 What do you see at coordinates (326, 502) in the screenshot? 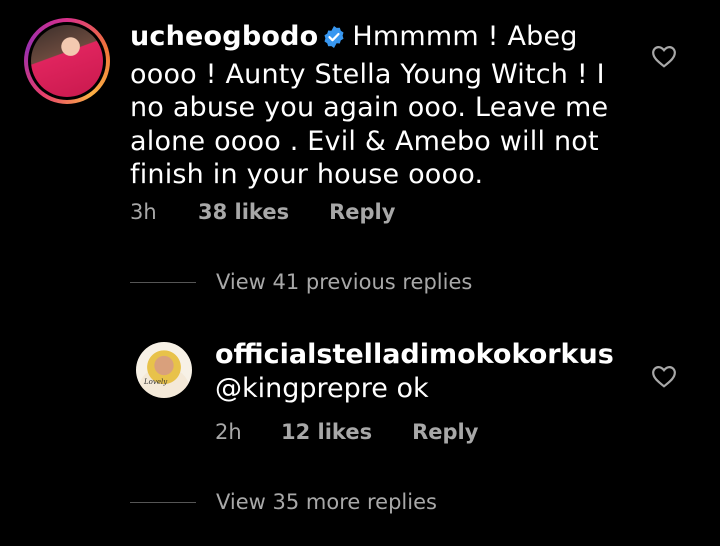
I see `view-more-replies-label: View 35 more replies` at bounding box center [326, 502].